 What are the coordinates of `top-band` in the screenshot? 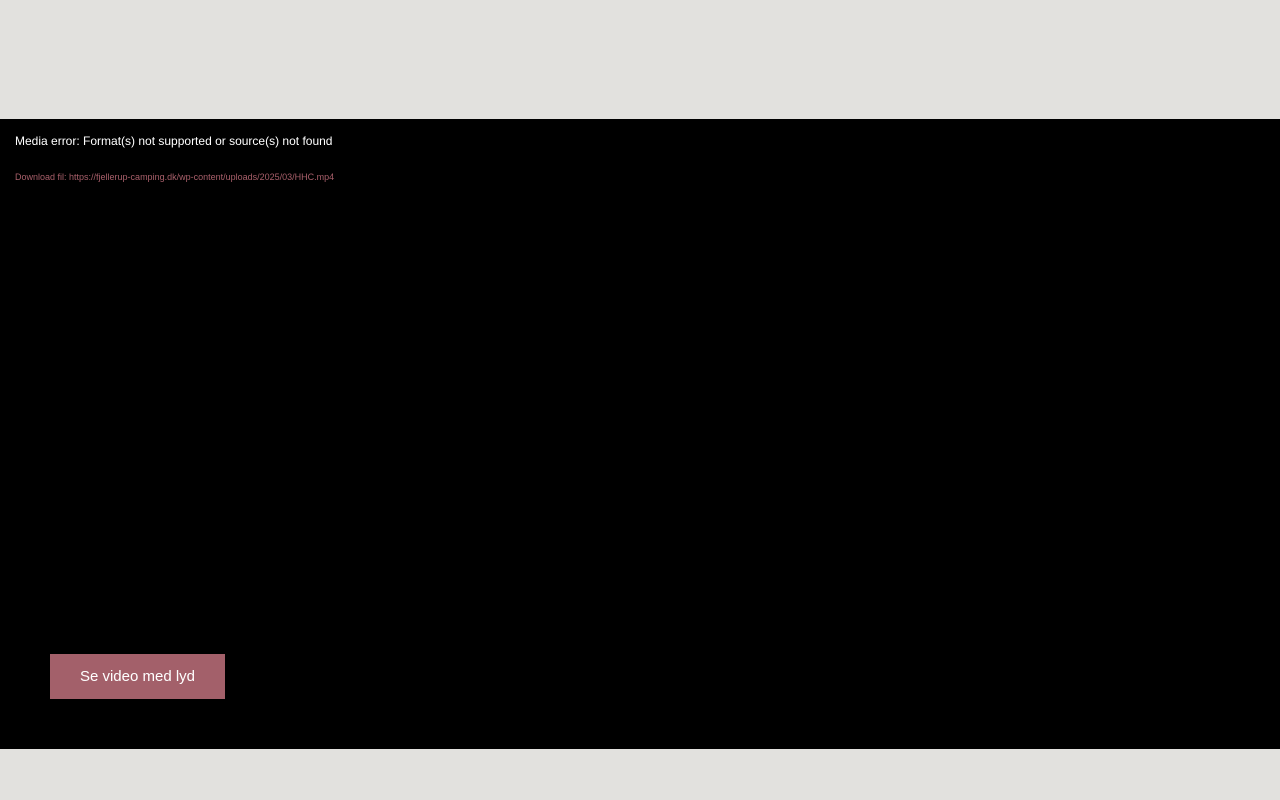 It's located at (640, 59).